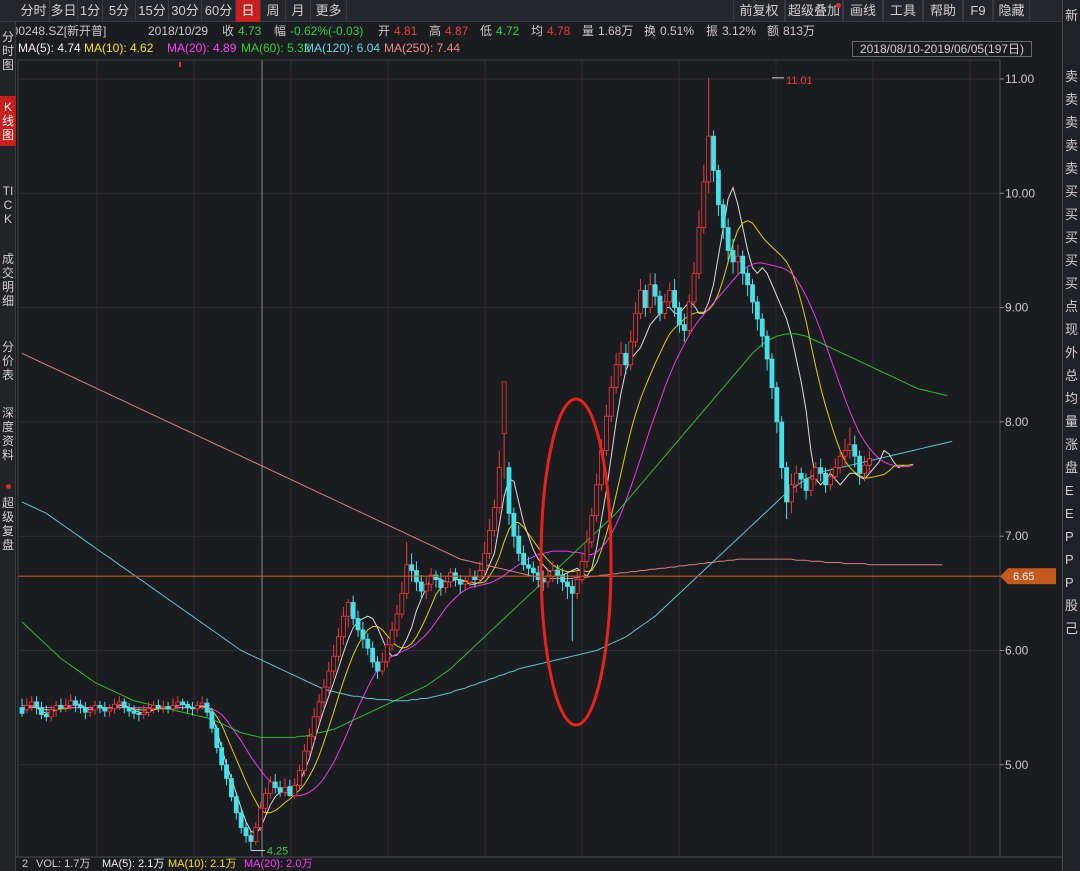 This screenshot has width=1080, height=871. What do you see at coordinates (942, 49) in the screenshot?
I see `date-range-selector: 2018/08/10-2019/06/05(197日)` at bounding box center [942, 49].